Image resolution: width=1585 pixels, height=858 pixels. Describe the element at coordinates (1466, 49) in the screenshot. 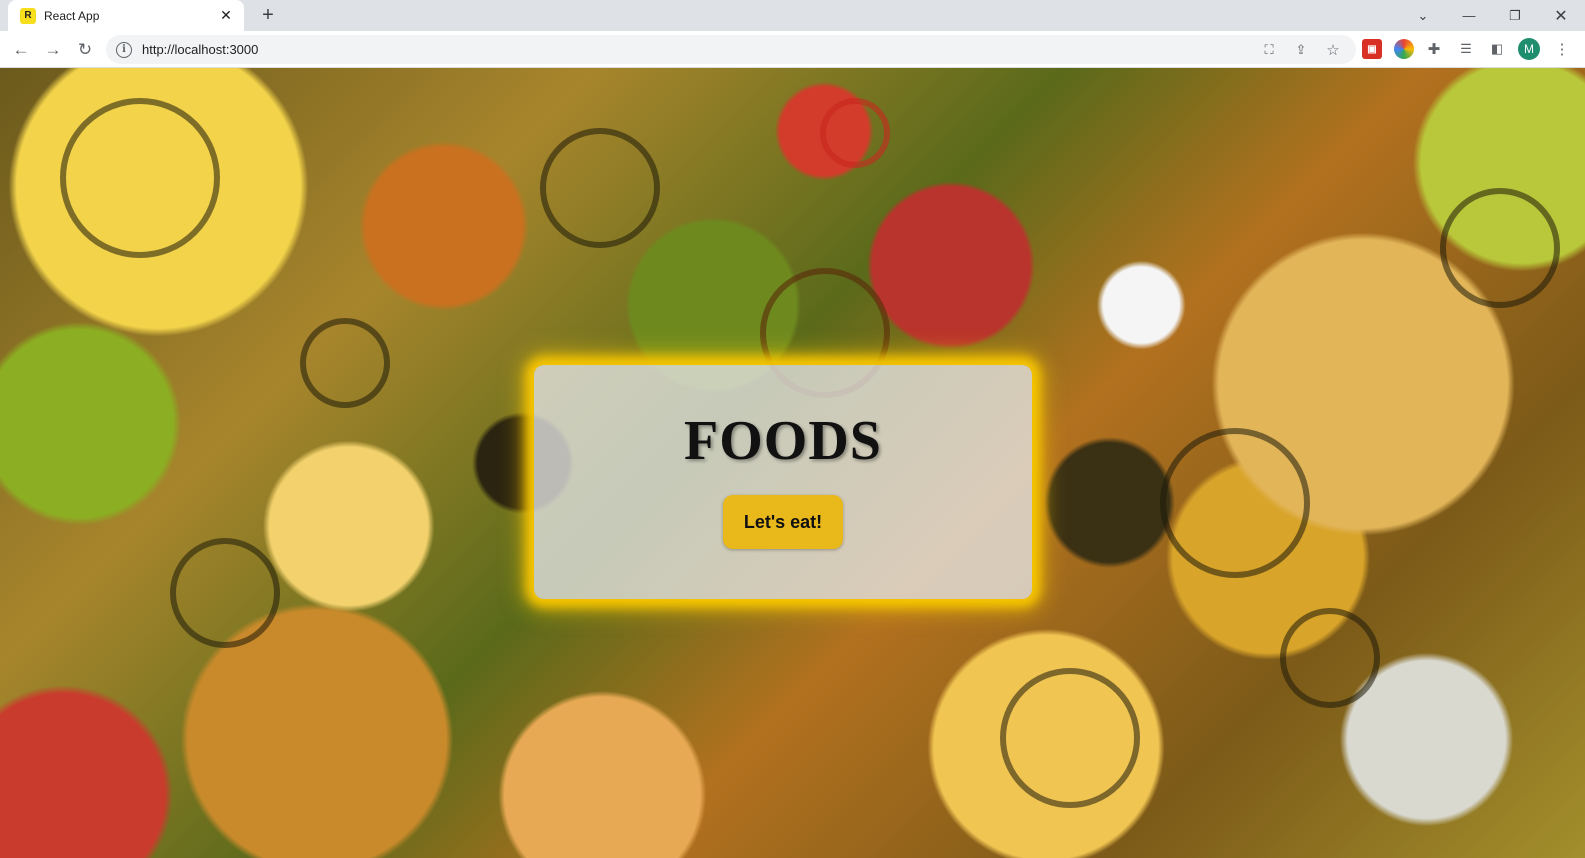

I see `reading-list-icon: ☰` at that location.